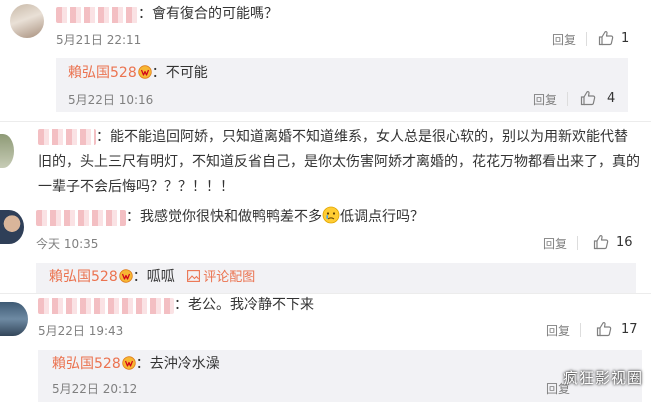  I want to click on reply-text: 賴弘国528 ：呱呱 评论配图, so click(152, 277).